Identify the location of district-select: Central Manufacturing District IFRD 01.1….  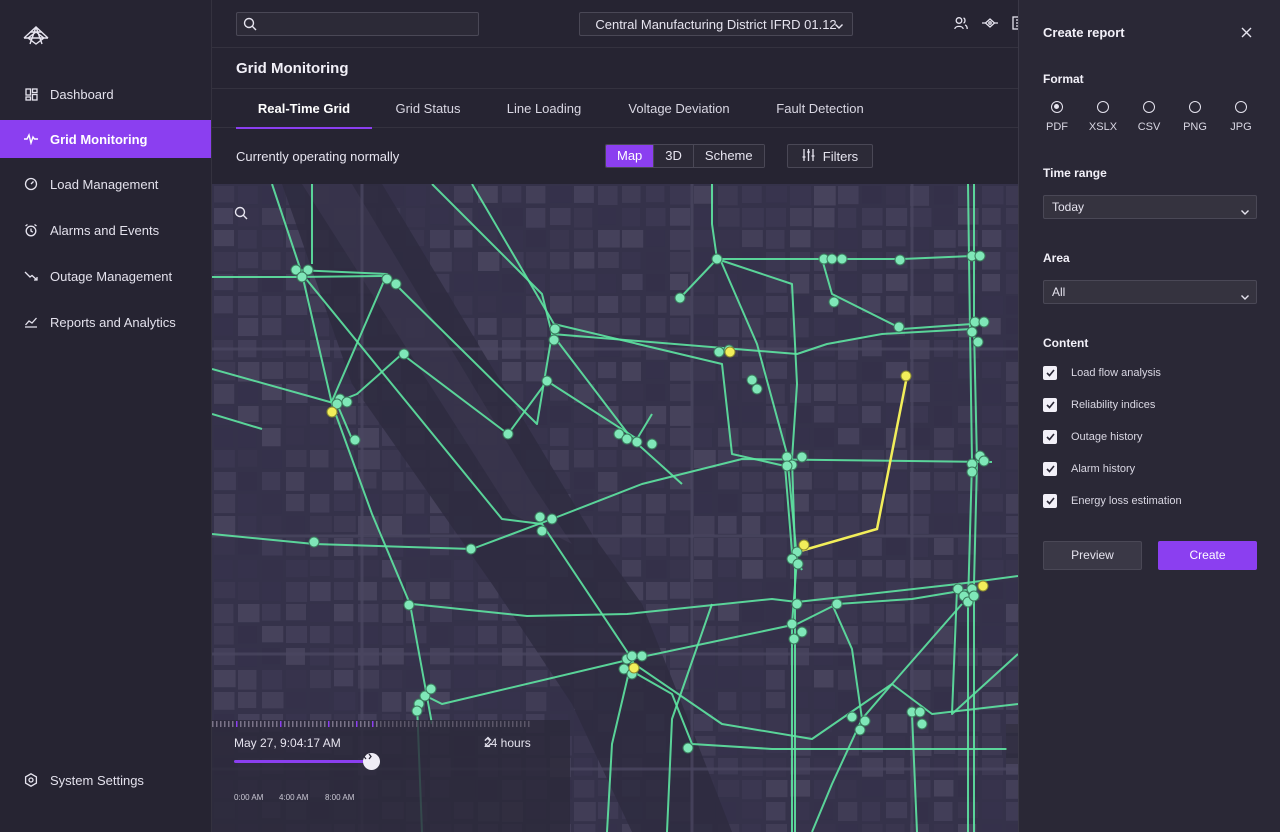
(716, 24).